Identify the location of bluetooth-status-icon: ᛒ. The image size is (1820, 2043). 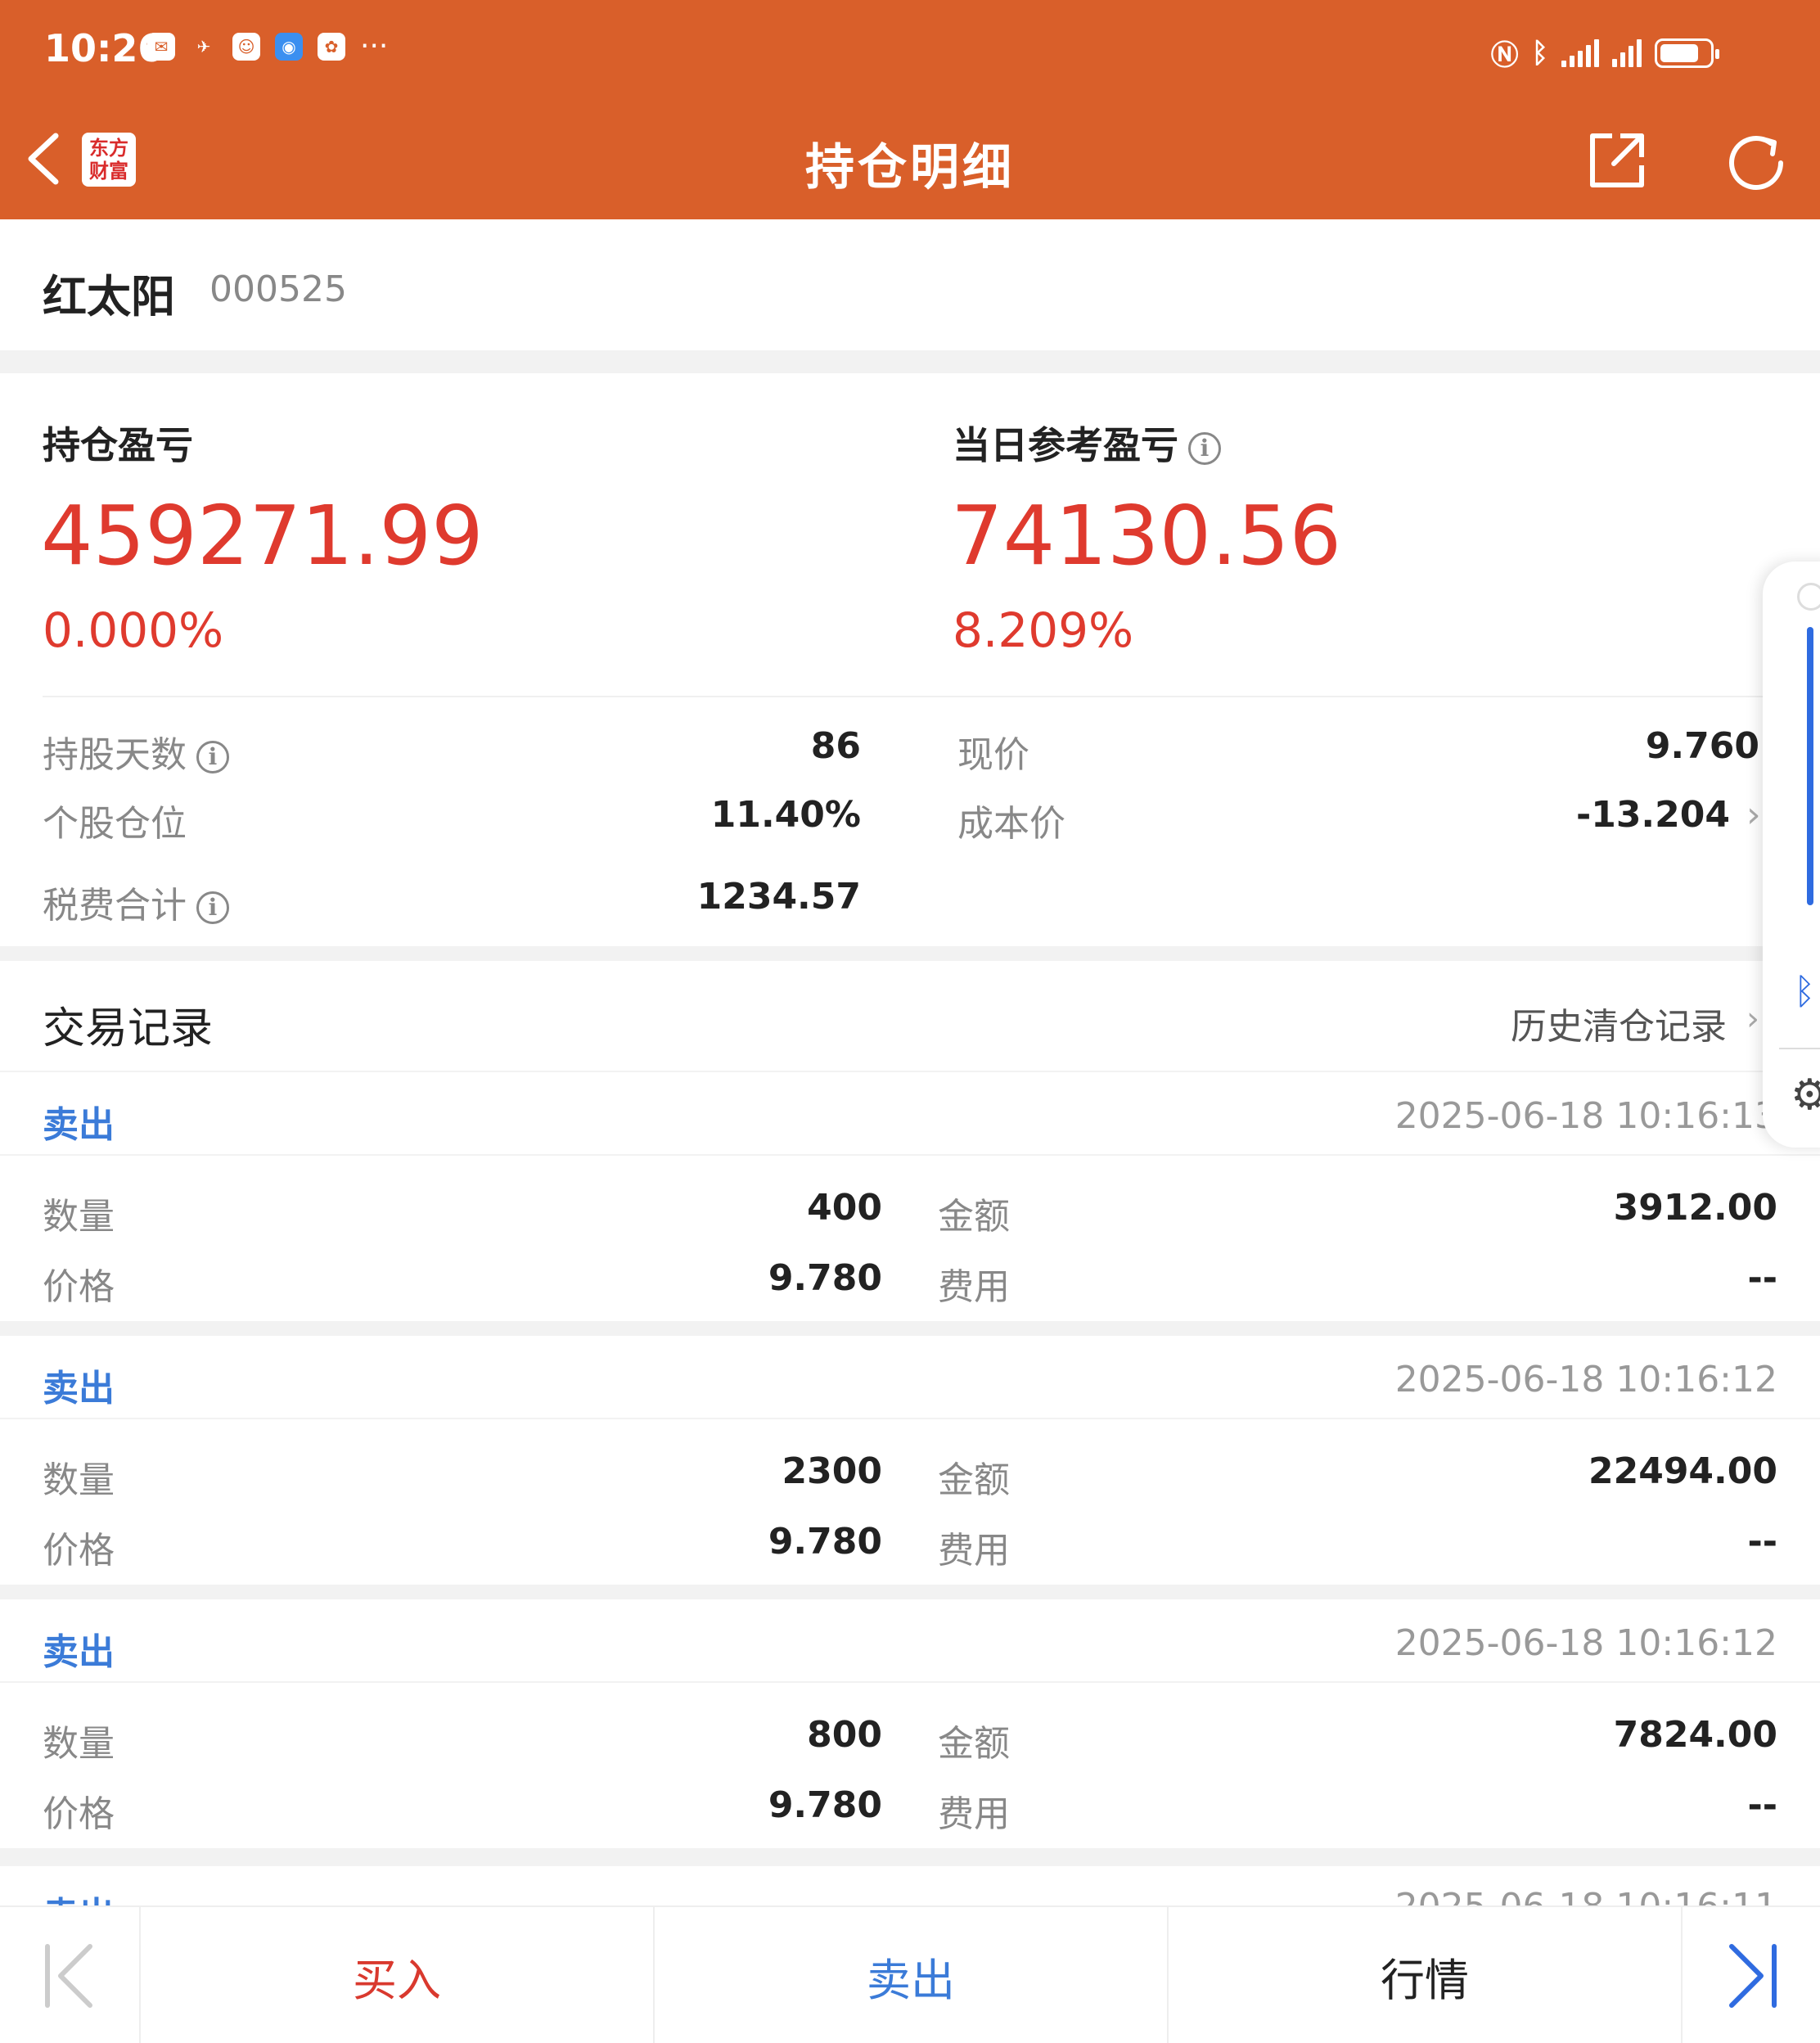
(1540, 53).